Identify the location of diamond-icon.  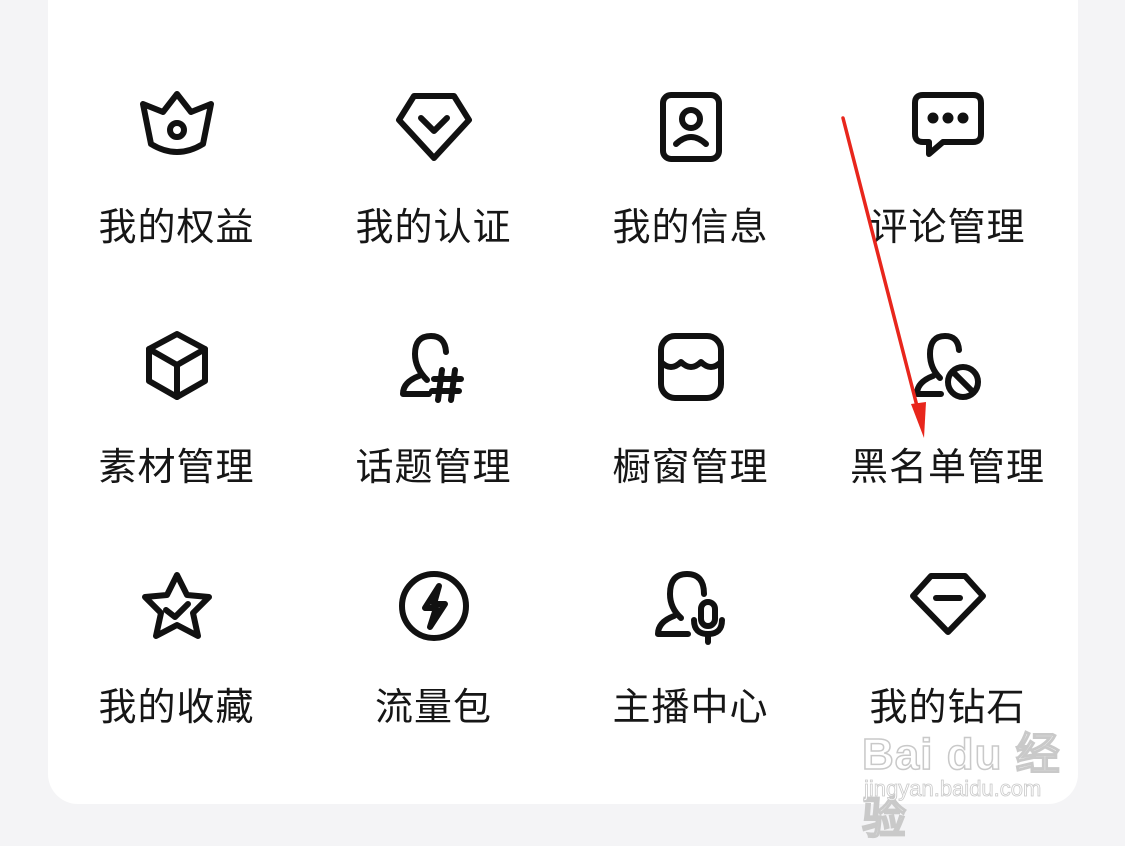
(948, 607).